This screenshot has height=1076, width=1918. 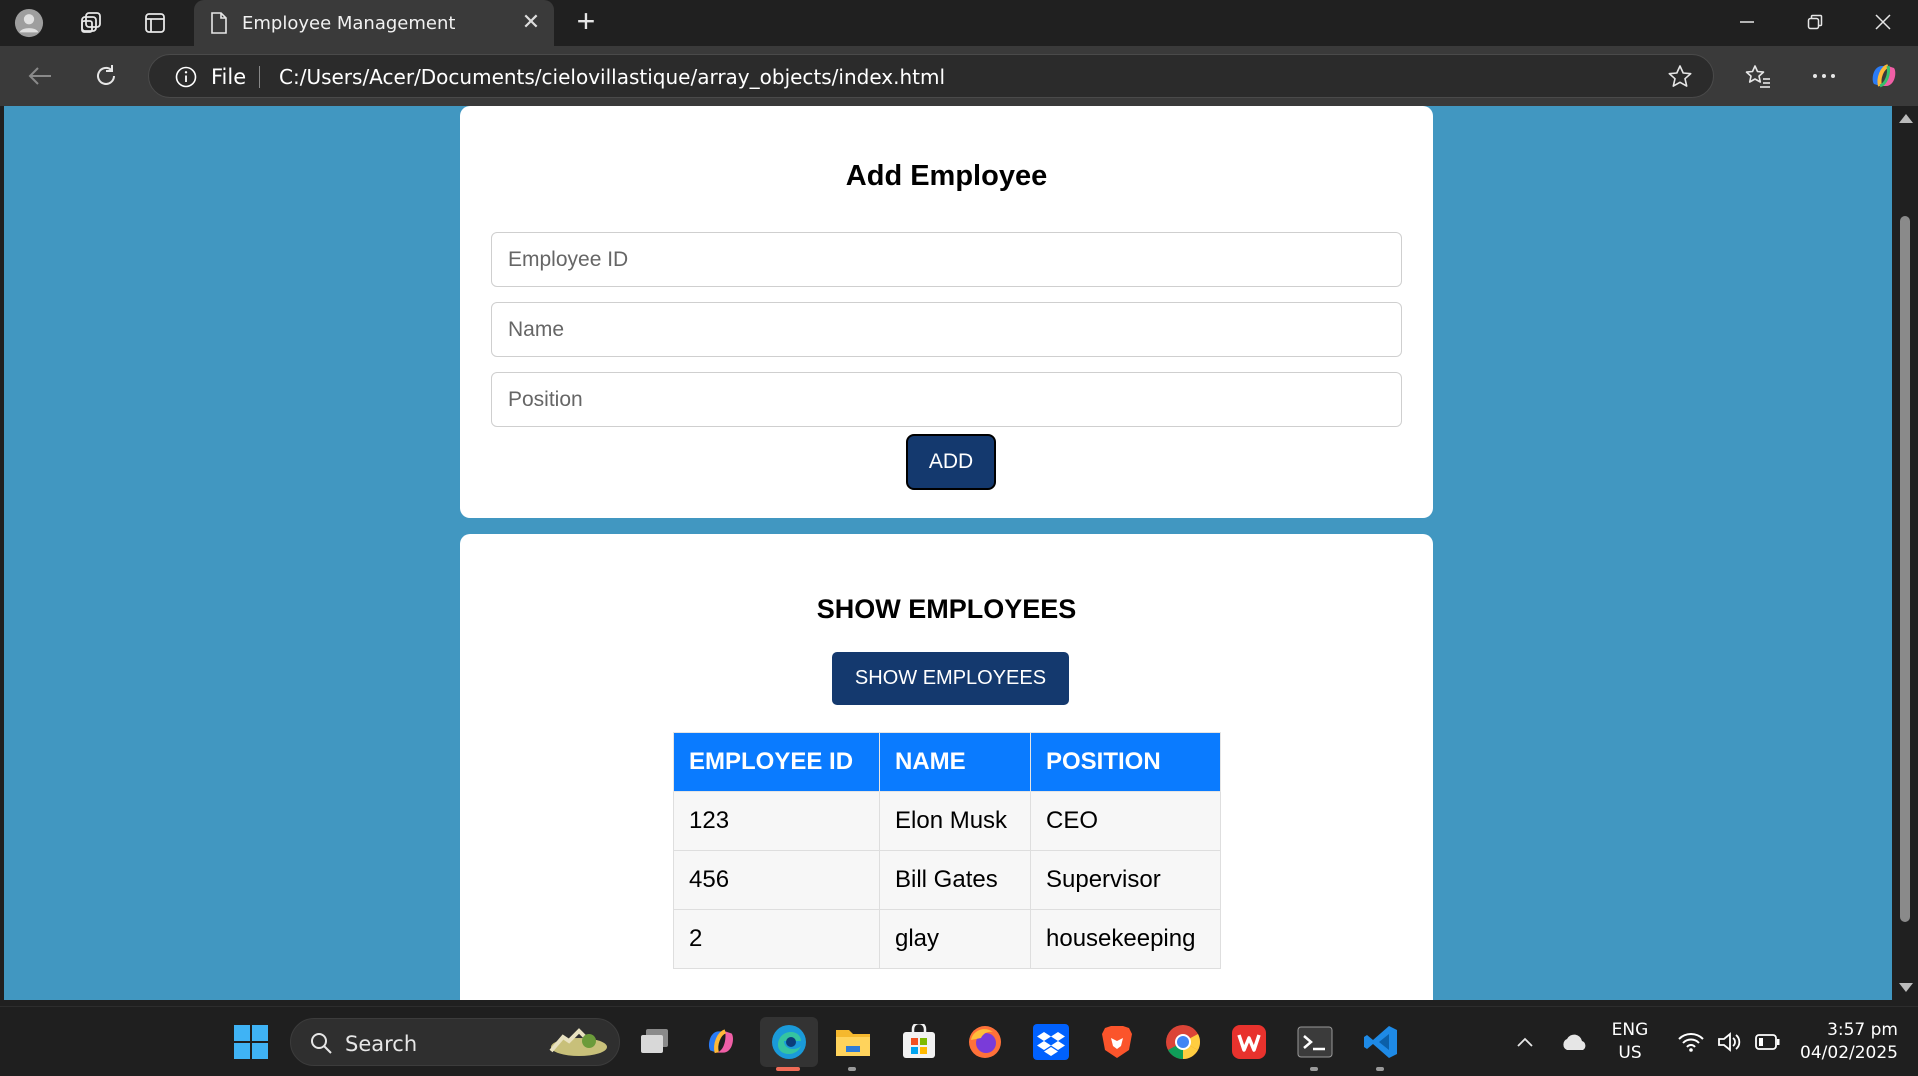 I want to click on cell-name: Bill Gates, so click(x=955, y=880).